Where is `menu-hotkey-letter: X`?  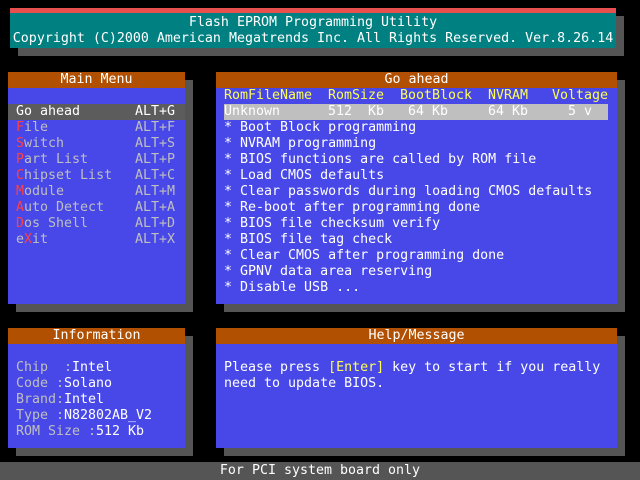
menu-hotkey-letter: X is located at coordinates (28, 239).